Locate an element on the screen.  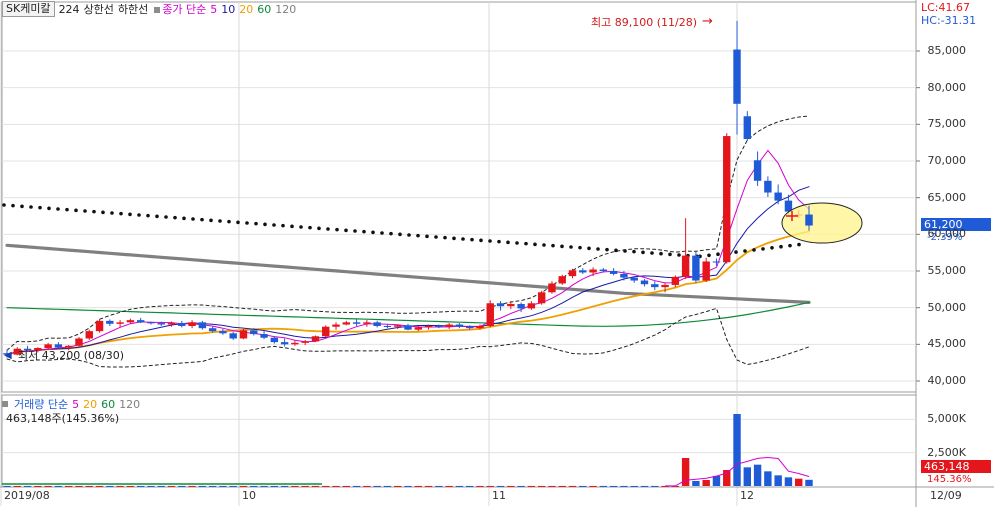
hc-indicator: HC:-31.31 is located at coordinates (949, 20).